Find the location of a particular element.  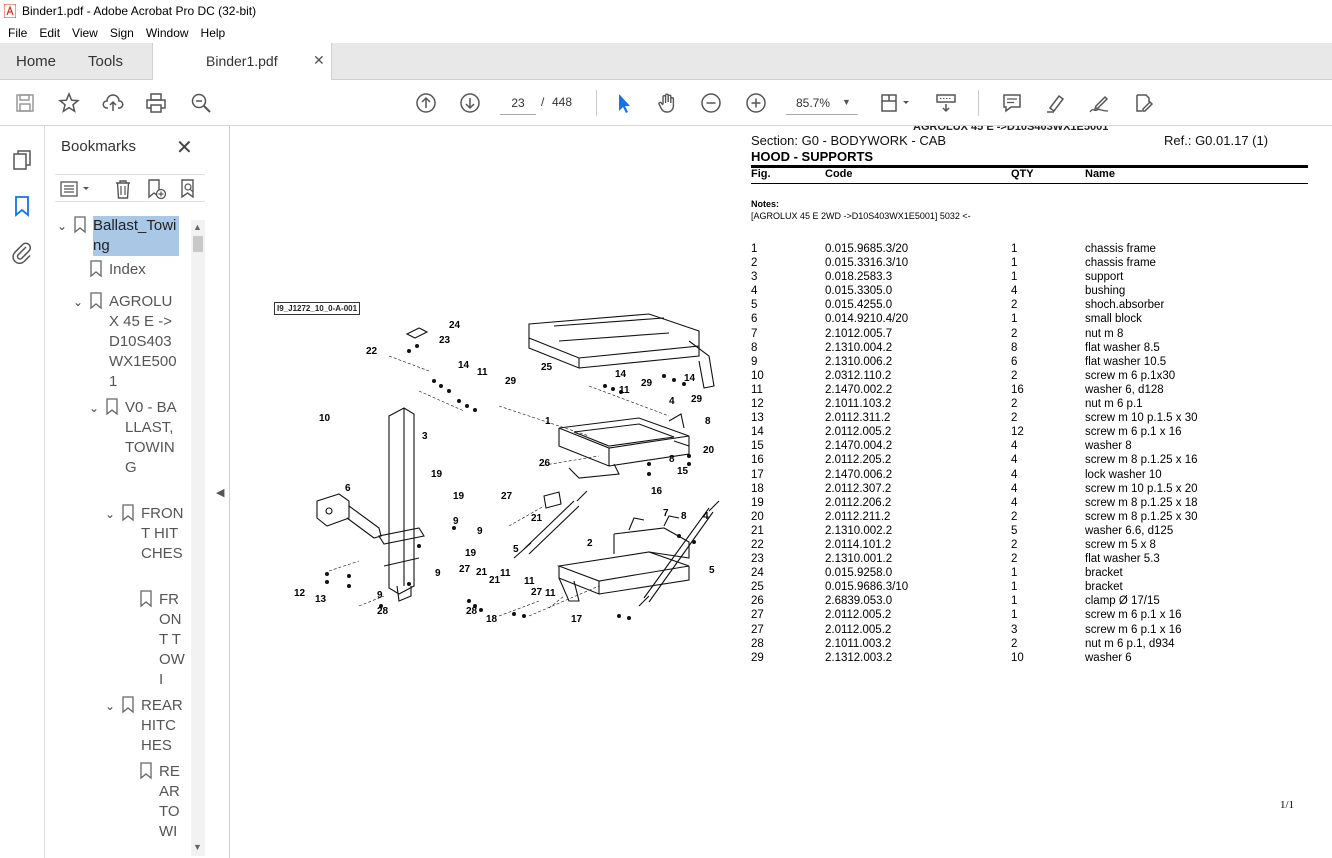

close-icon: ✕ is located at coordinates (184, 147).